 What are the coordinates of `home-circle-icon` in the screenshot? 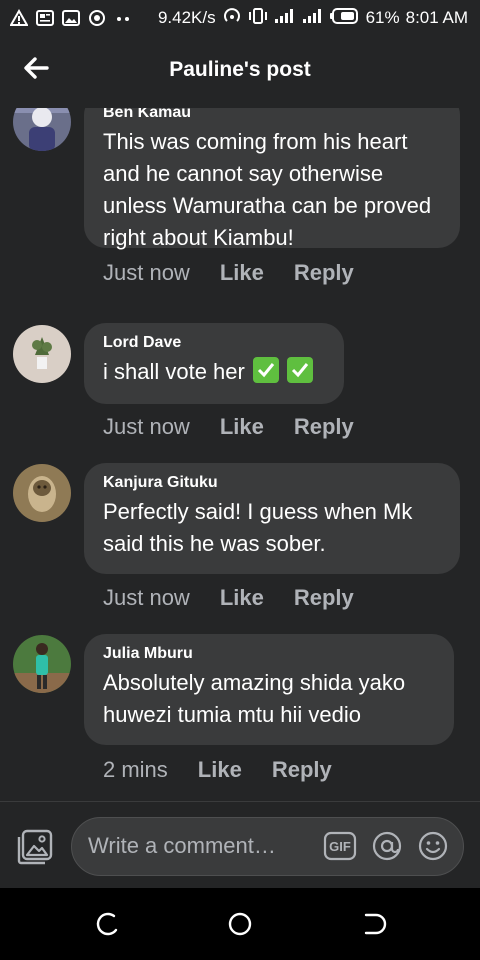 It's located at (240, 927).